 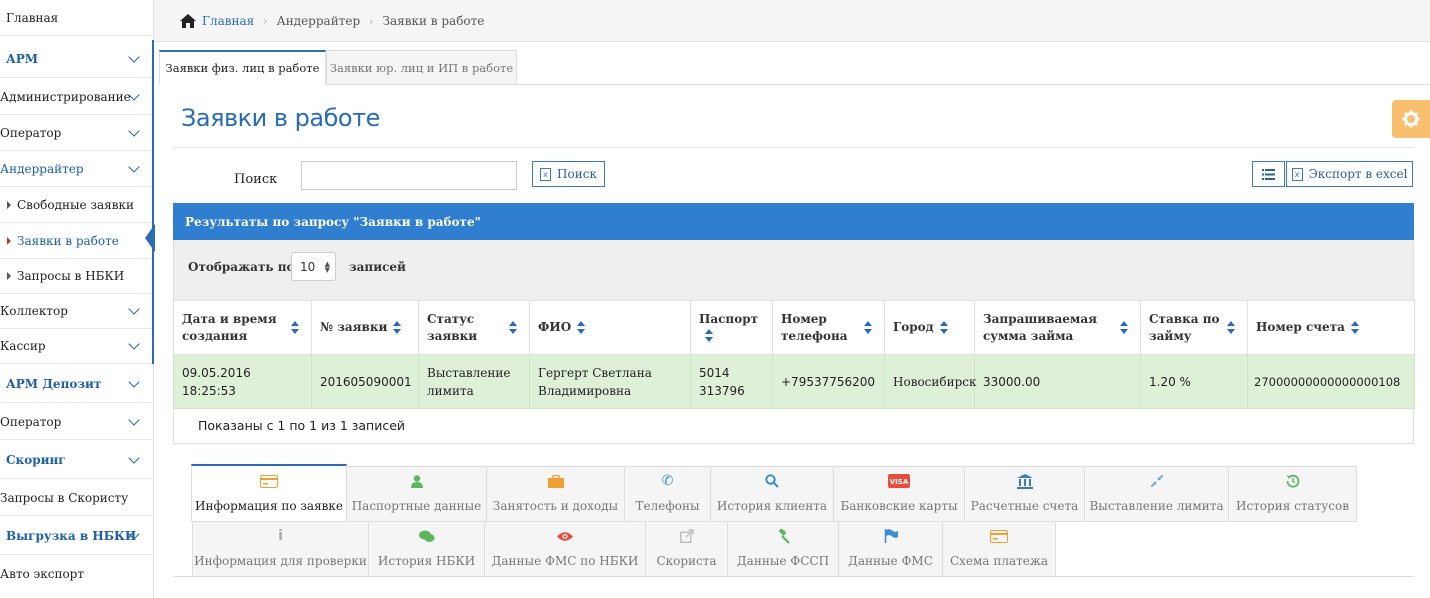 I want to click on tab-fms-nbki: Данные ФМС по НБКИ, so click(x=565, y=549).